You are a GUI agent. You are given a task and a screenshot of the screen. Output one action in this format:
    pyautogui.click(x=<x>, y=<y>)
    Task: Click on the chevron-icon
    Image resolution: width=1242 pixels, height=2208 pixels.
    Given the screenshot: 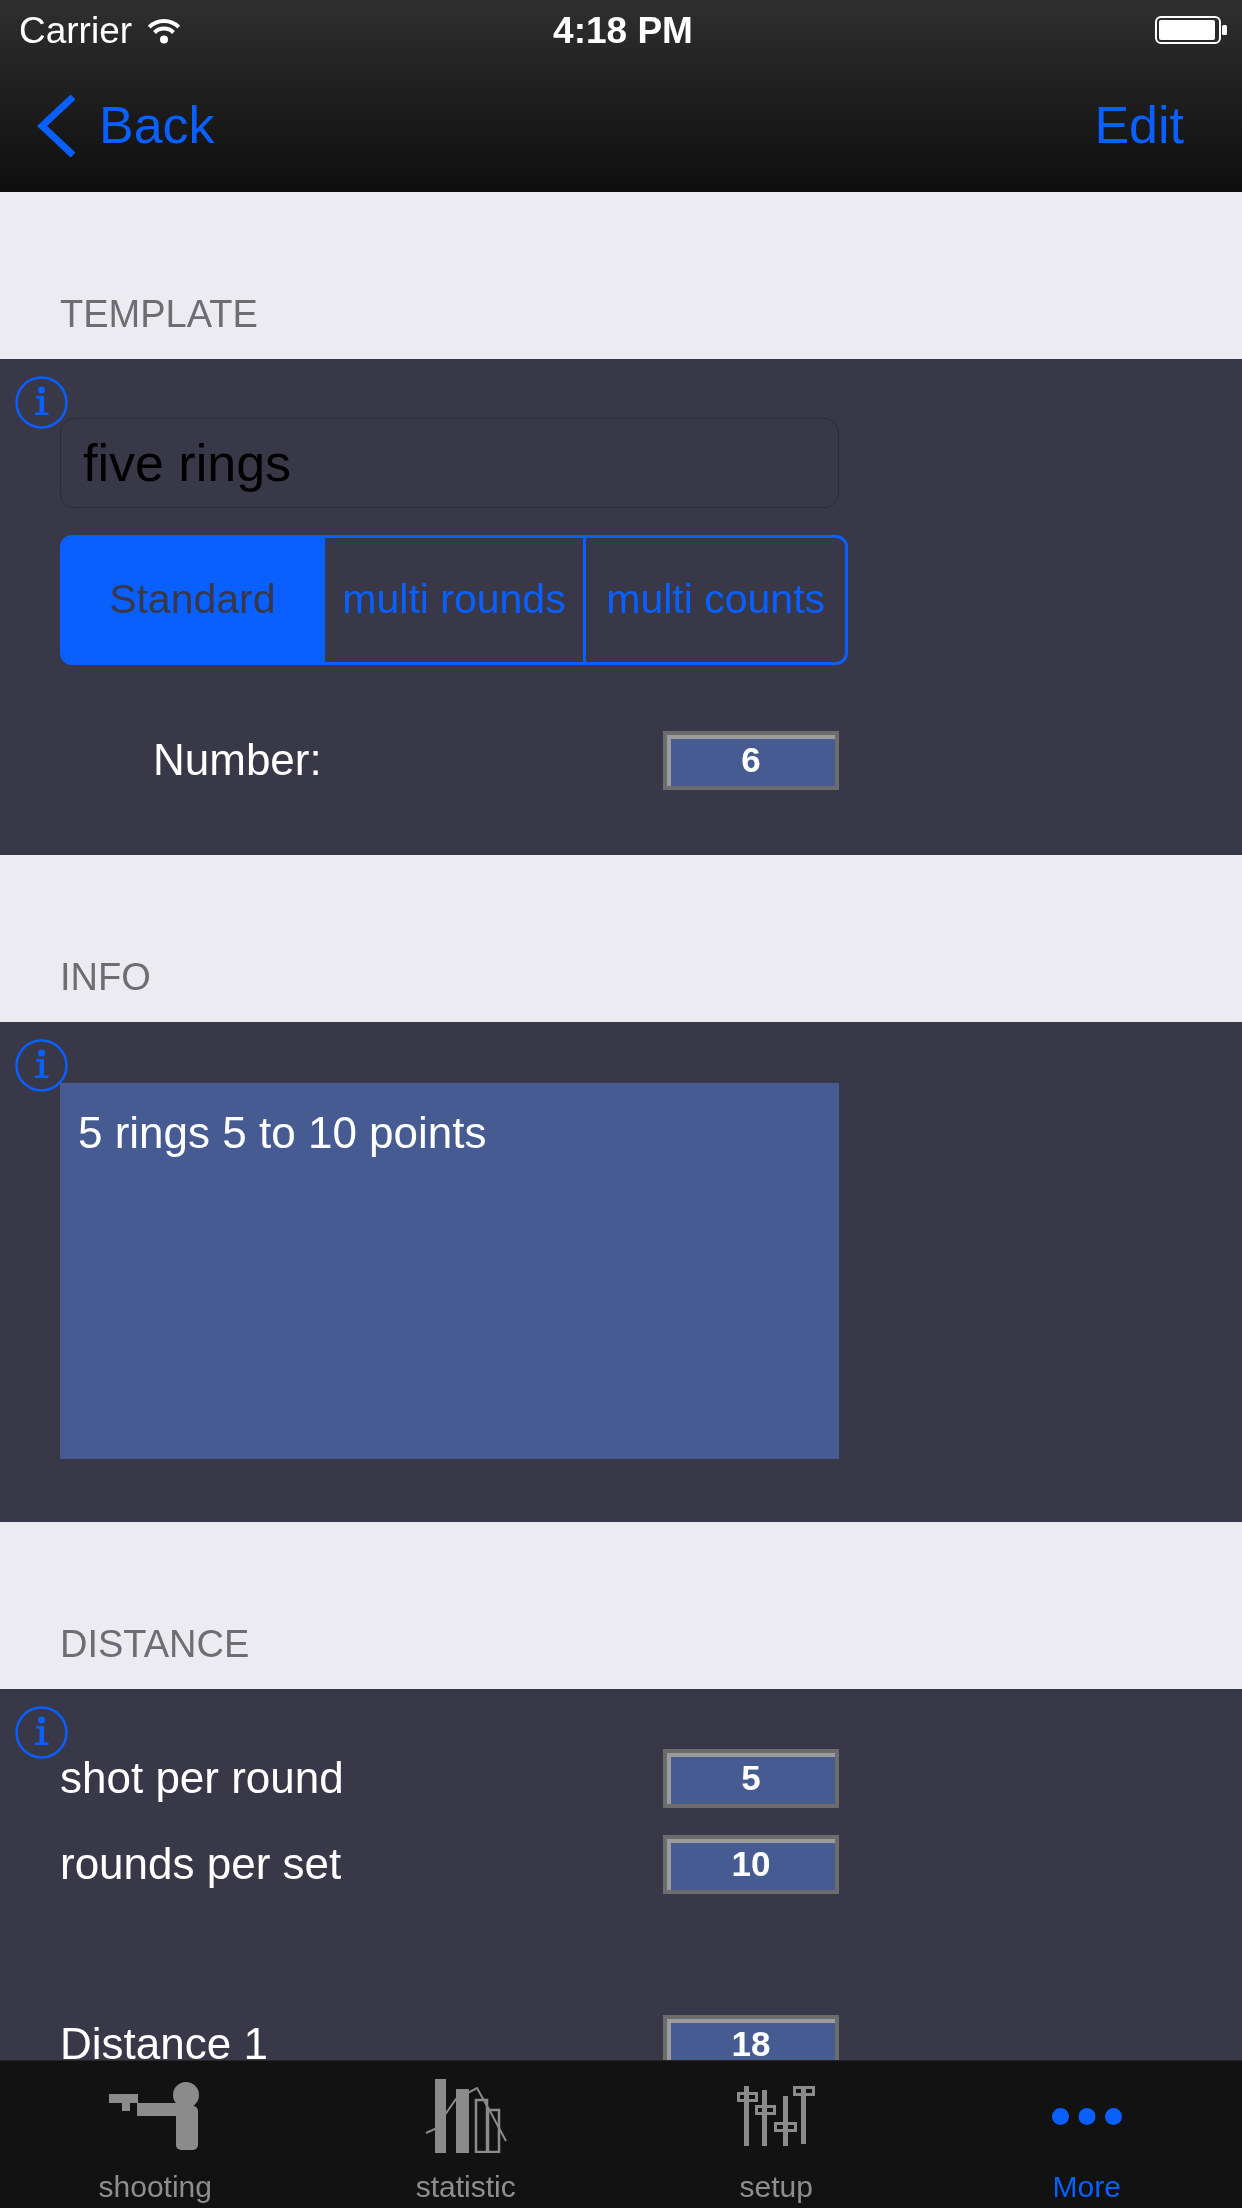 What is the action you would take?
    pyautogui.click(x=57, y=126)
    